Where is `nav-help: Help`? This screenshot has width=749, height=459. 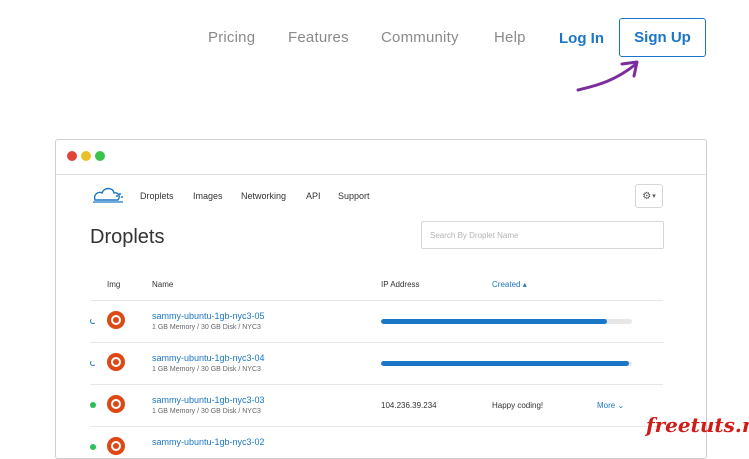
nav-help: Help is located at coordinates (510, 37).